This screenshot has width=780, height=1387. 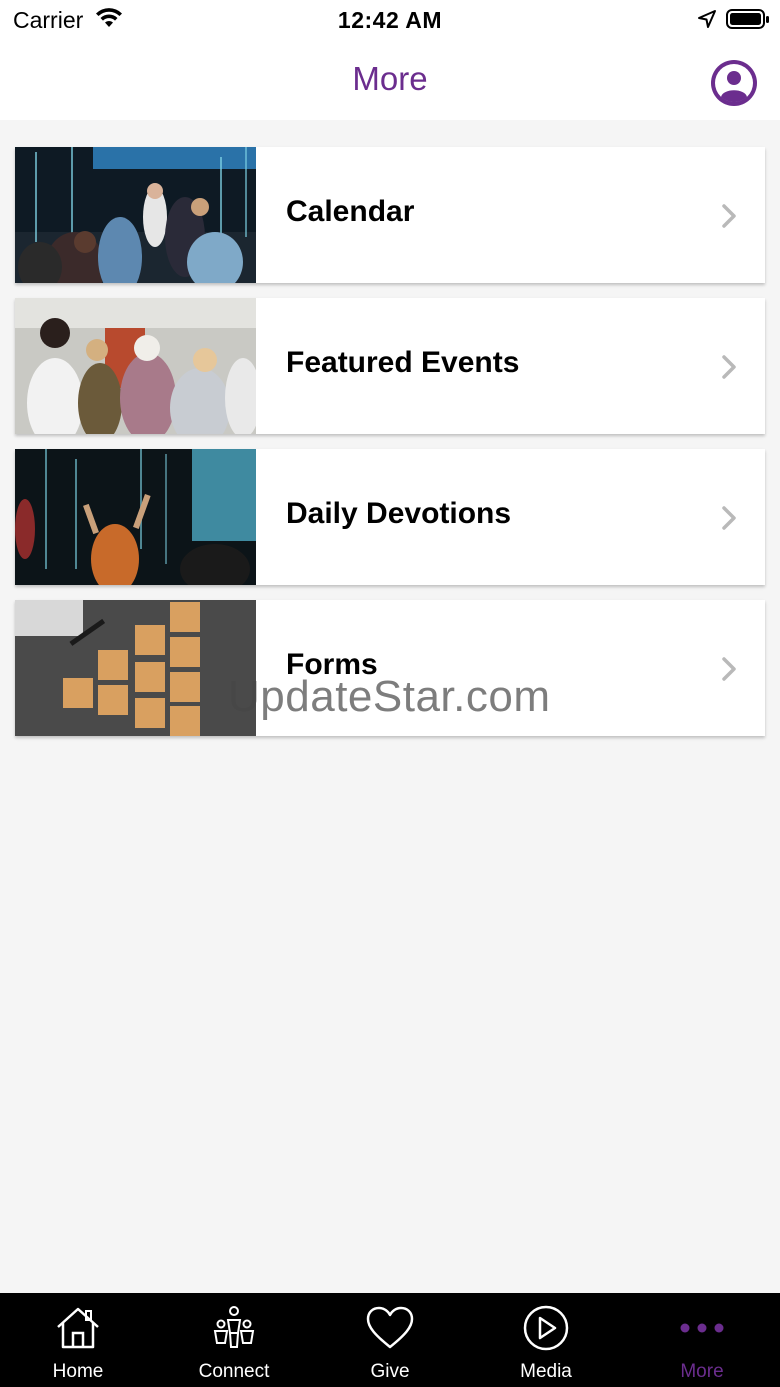 What do you see at coordinates (399, 513) in the screenshot?
I see `menu-item-label: Daily Devotions` at bounding box center [399, 513].